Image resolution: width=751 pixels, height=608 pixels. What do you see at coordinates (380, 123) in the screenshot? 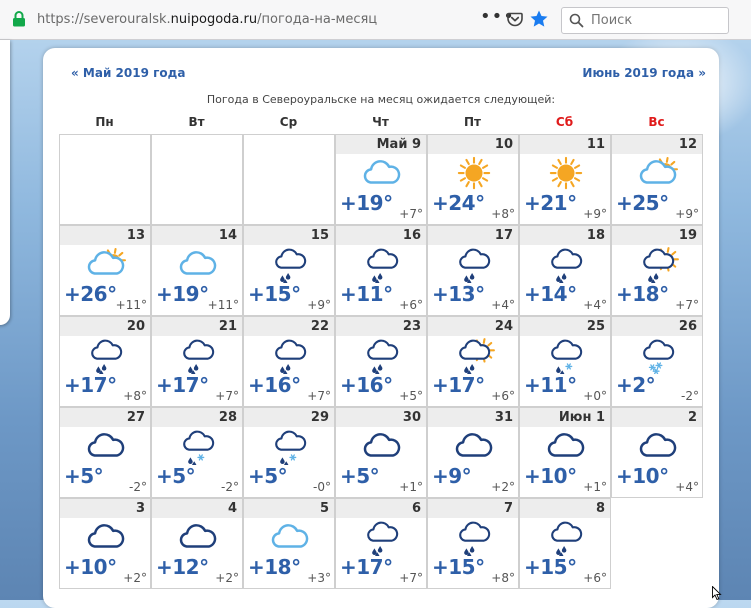
I see `weekday-header: Пн Вт Ср Чт Пт Сб Вс` at bounding box center [380, 123].